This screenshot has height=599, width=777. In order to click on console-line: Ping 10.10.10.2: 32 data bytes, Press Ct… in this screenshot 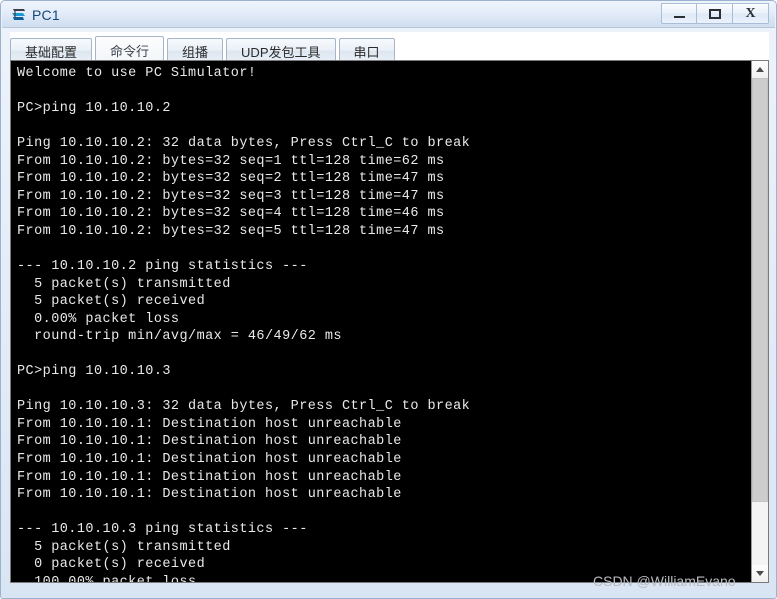, I will do `click(244, 144)`.